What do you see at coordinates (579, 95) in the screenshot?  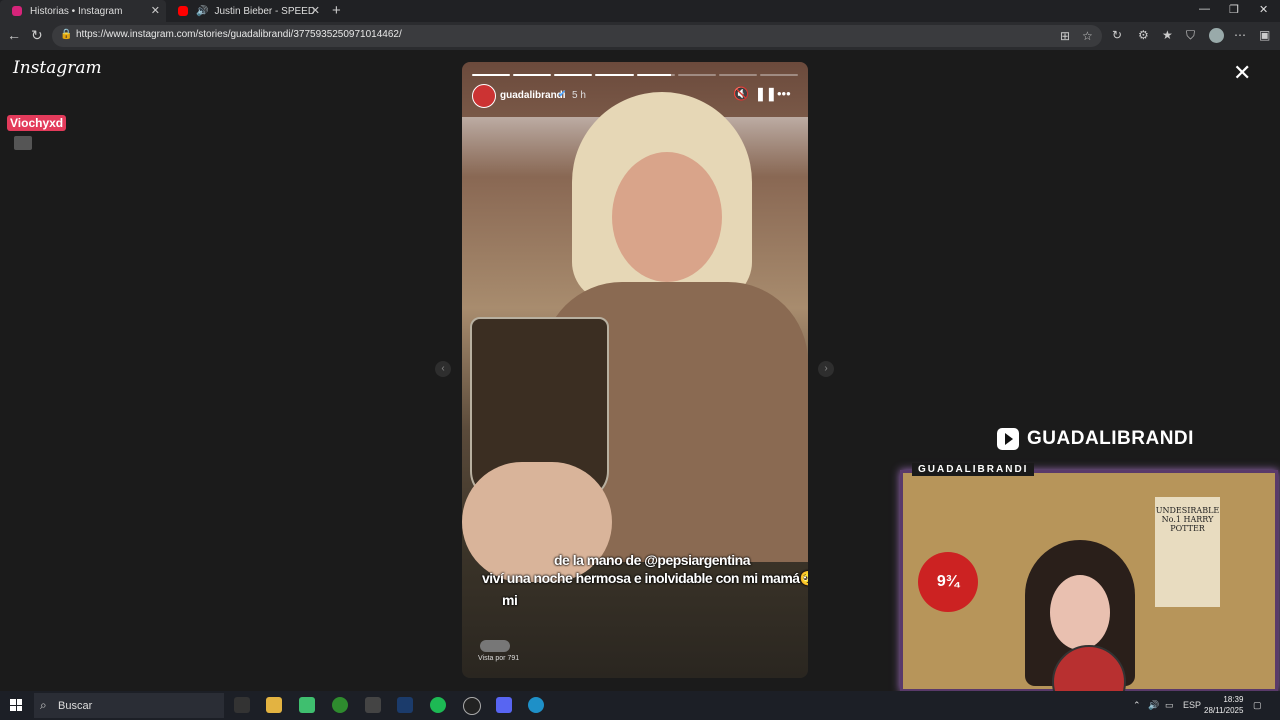 I see `story-time: 5 h` at bounding box center [579, 95].